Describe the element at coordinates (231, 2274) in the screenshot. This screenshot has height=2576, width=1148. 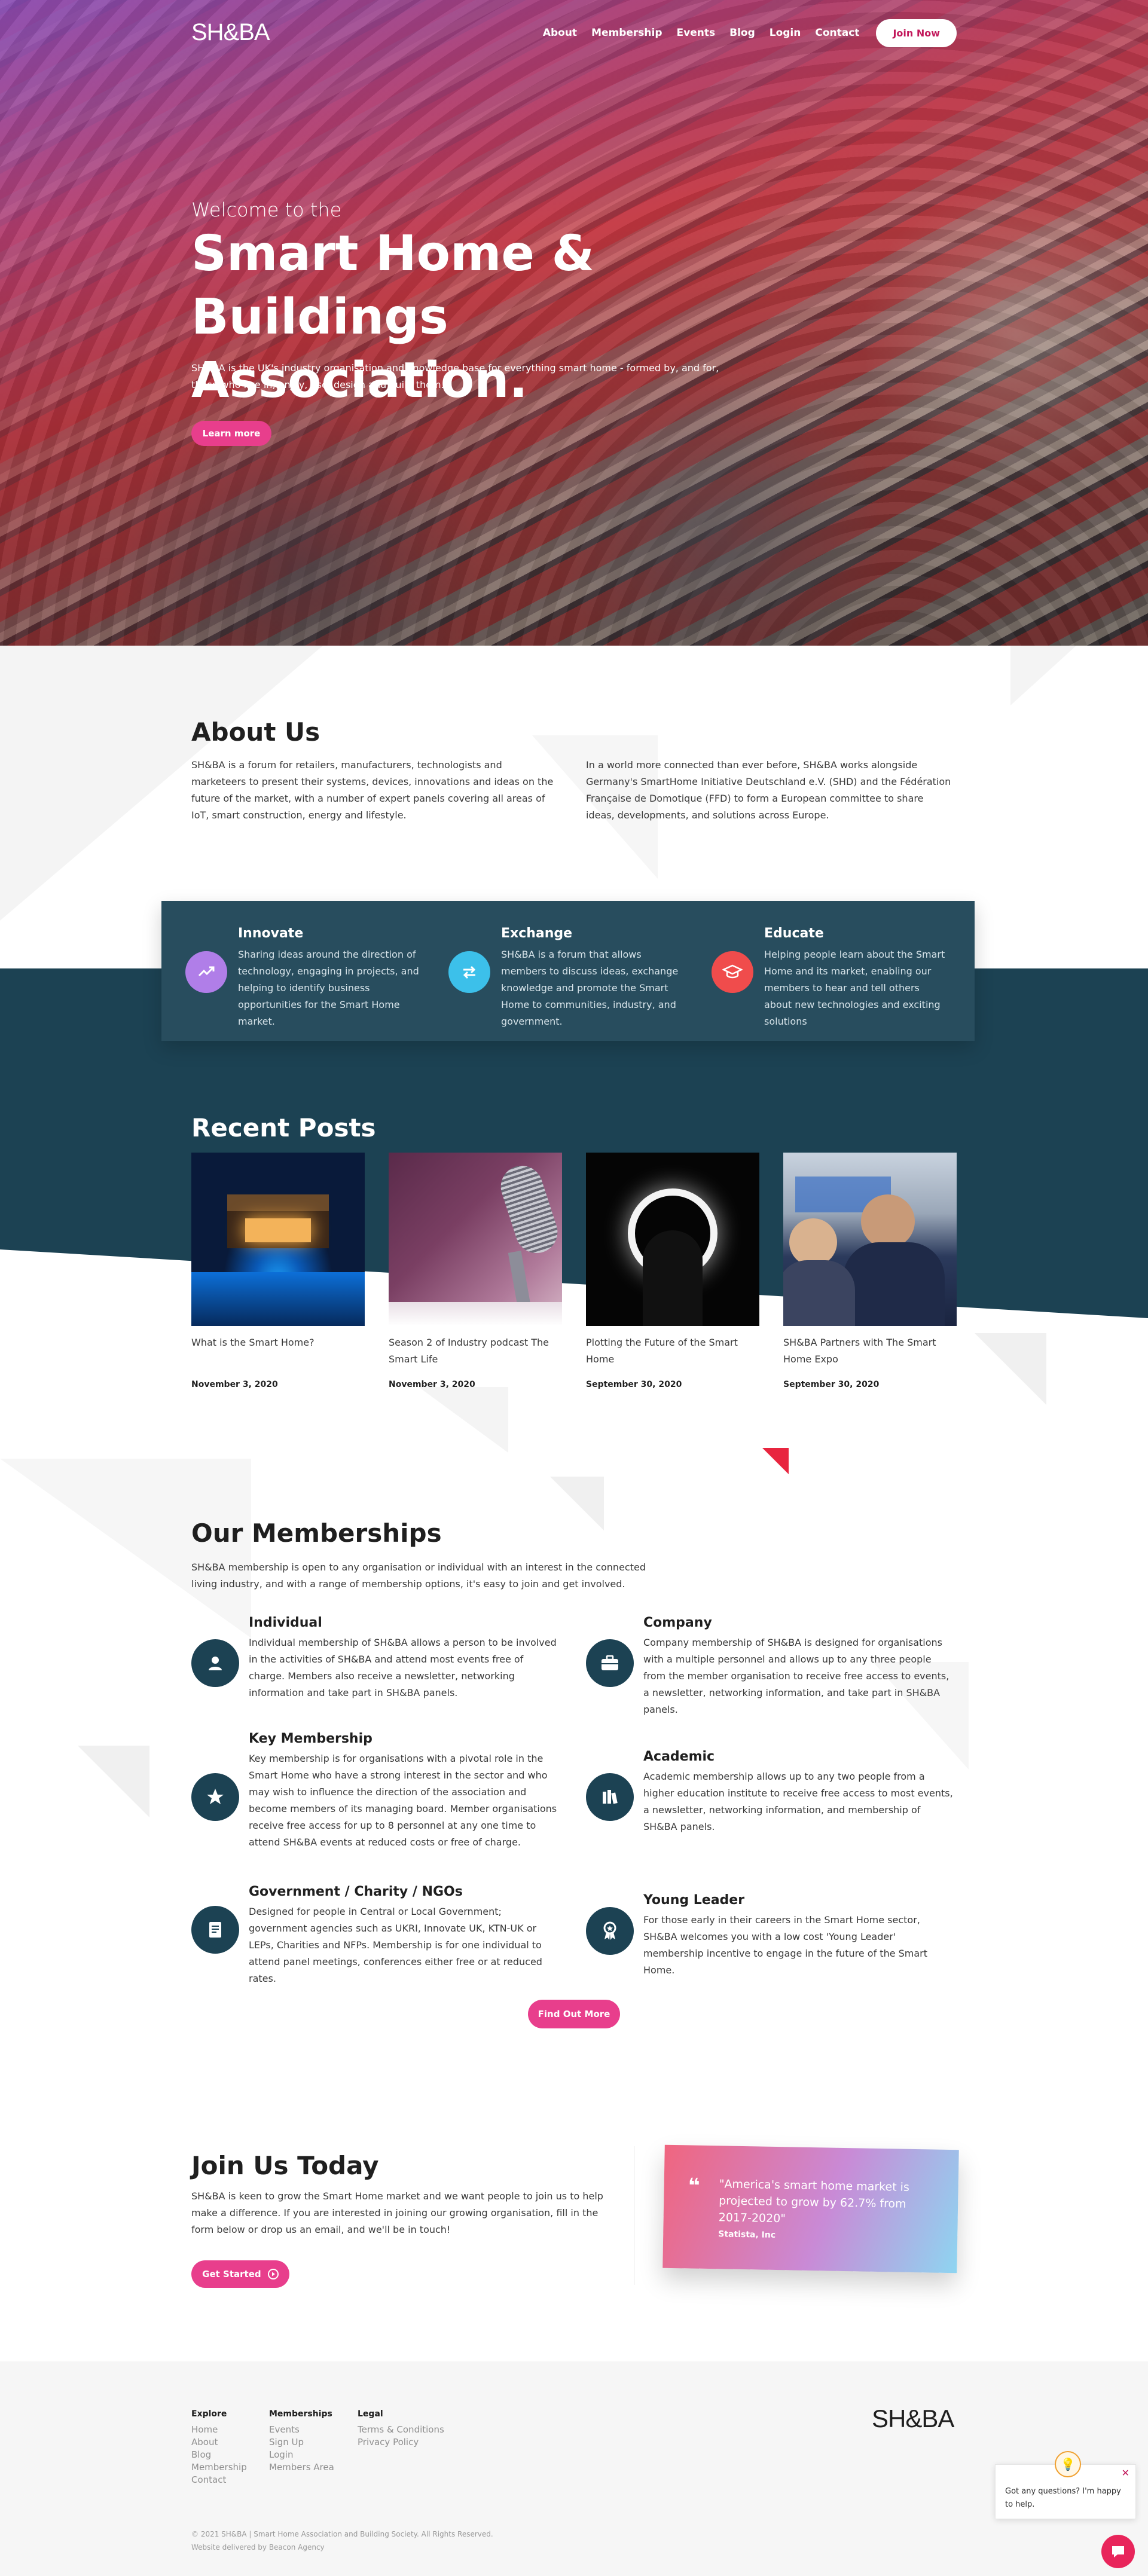
I see `get-started-label: Get Started` at that location.